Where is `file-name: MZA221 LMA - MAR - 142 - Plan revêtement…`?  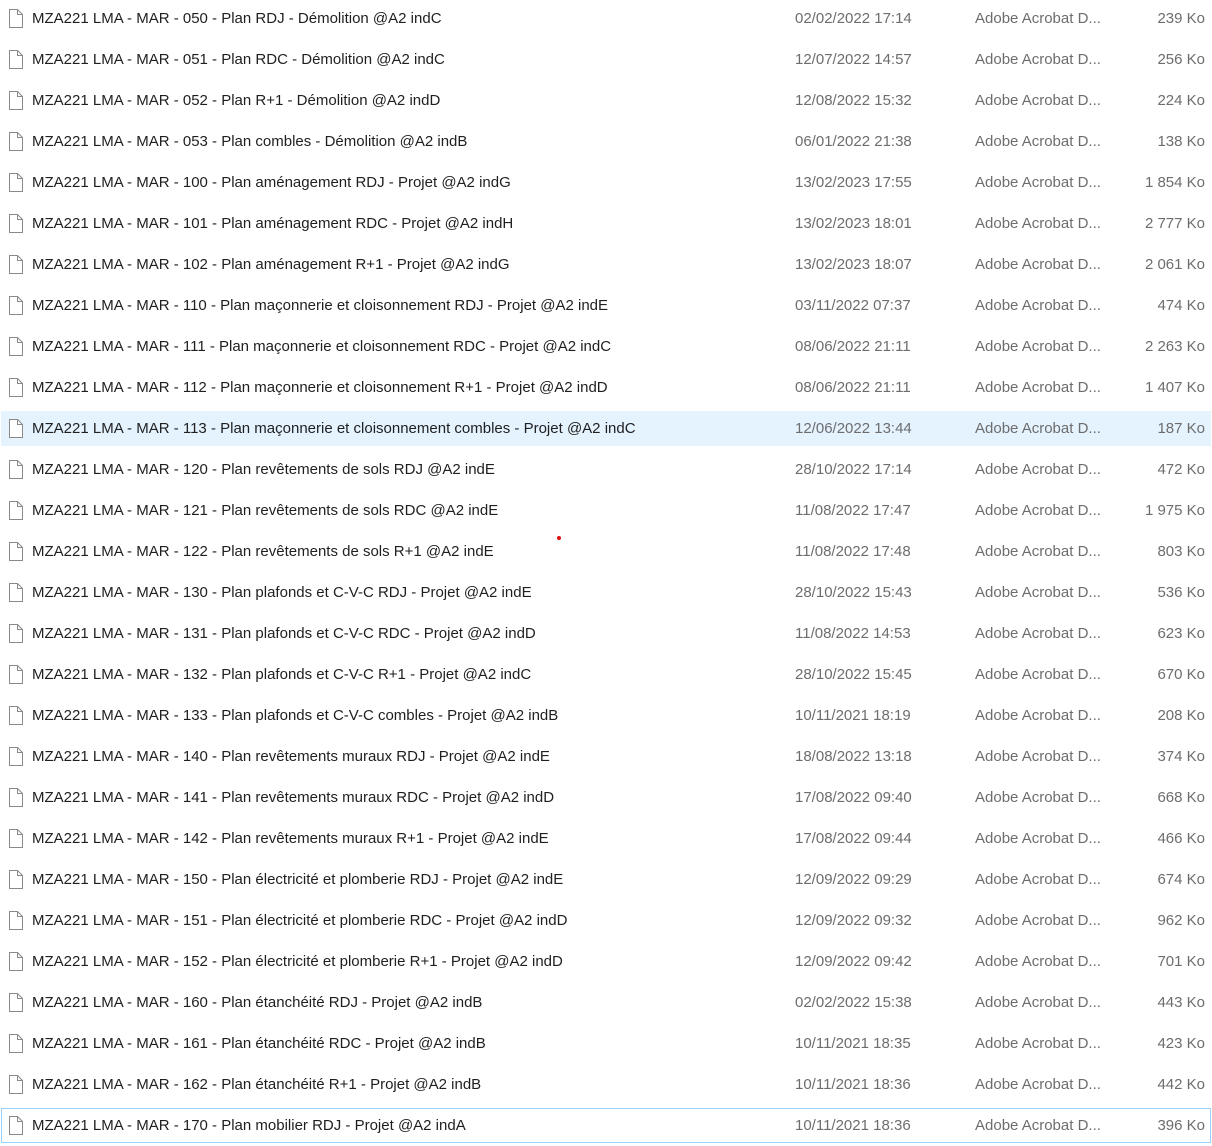
file-name: MZA221 LMA - MAR - 142 - Plan revêtement… is located at coordinates (290, 838).